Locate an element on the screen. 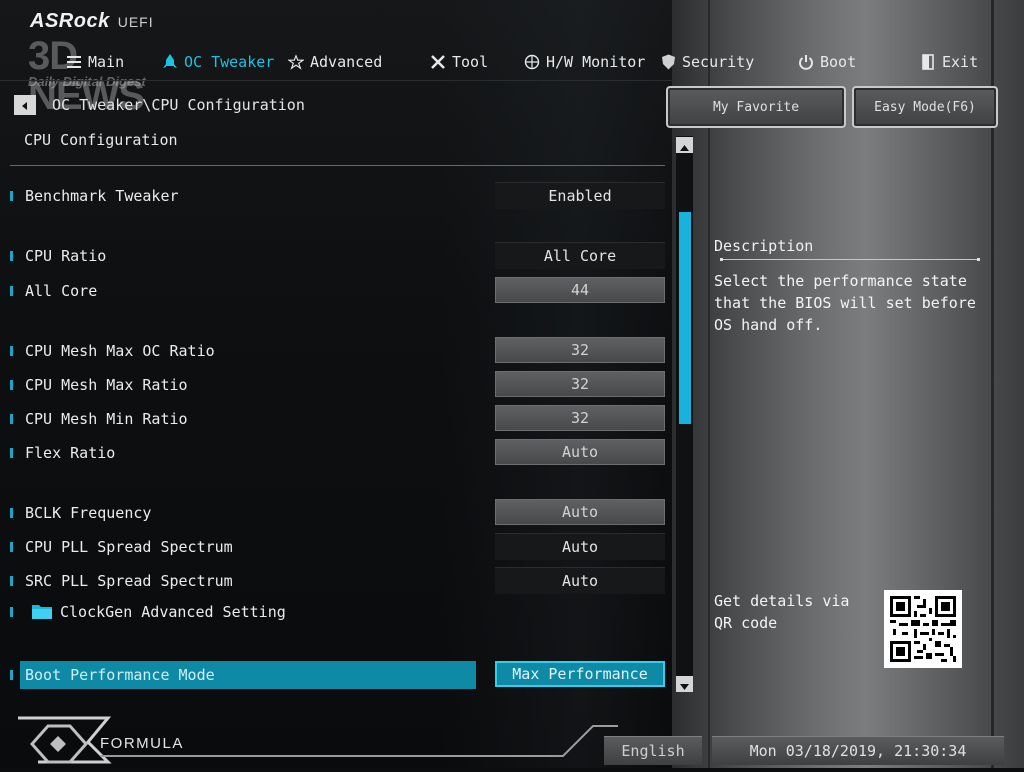 Image resolution: width=1024 pixels, height=772 pixels. setting-row-cpu-mesh-max-oc-ratio: CPU Mesh Max OC Ratio 32 is located at coordinates (337, 351).